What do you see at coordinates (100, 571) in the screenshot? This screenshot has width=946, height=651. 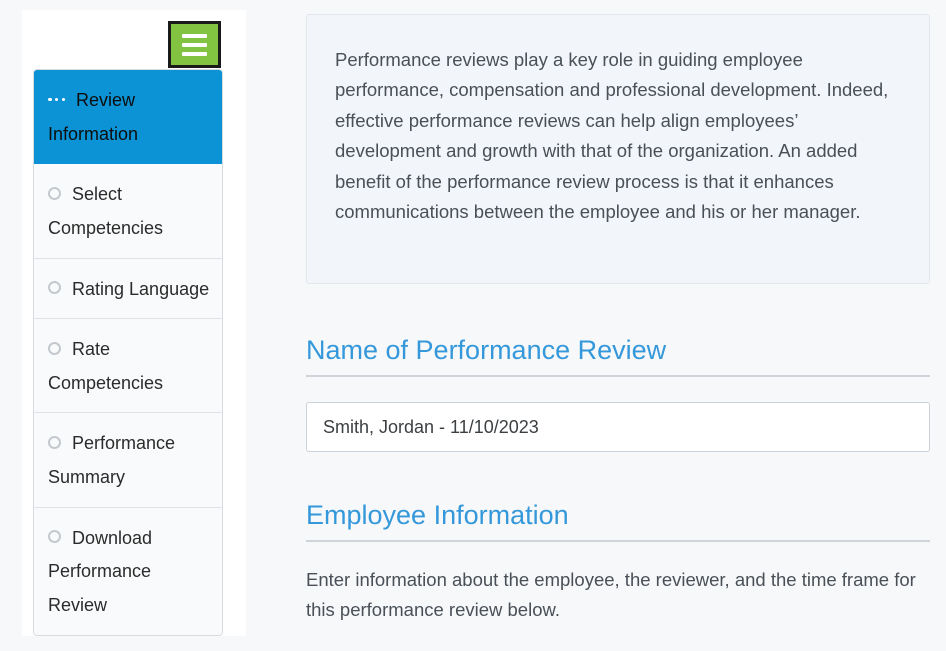 I see `sidebar-item-label: Download Performance Review` at bounding box center [100, 571].